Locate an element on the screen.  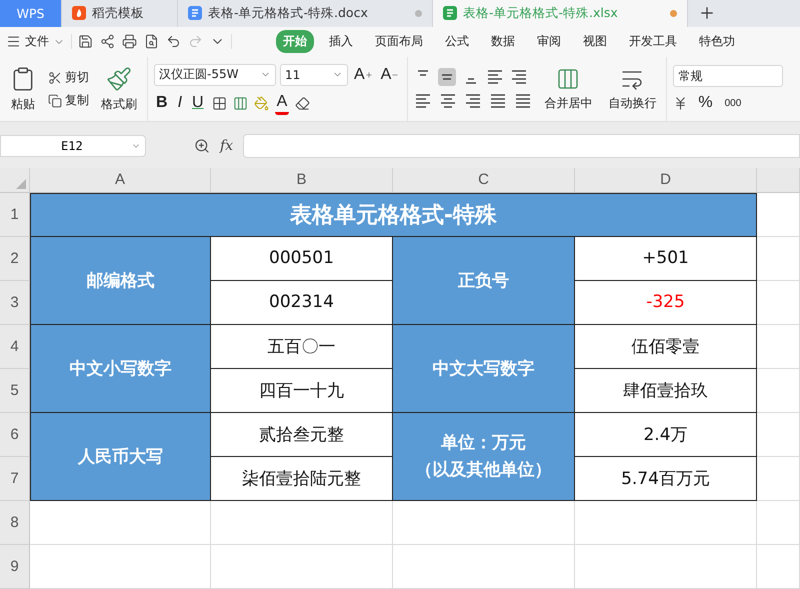
shrink-font-button: A is located at coordinates (390, 74).